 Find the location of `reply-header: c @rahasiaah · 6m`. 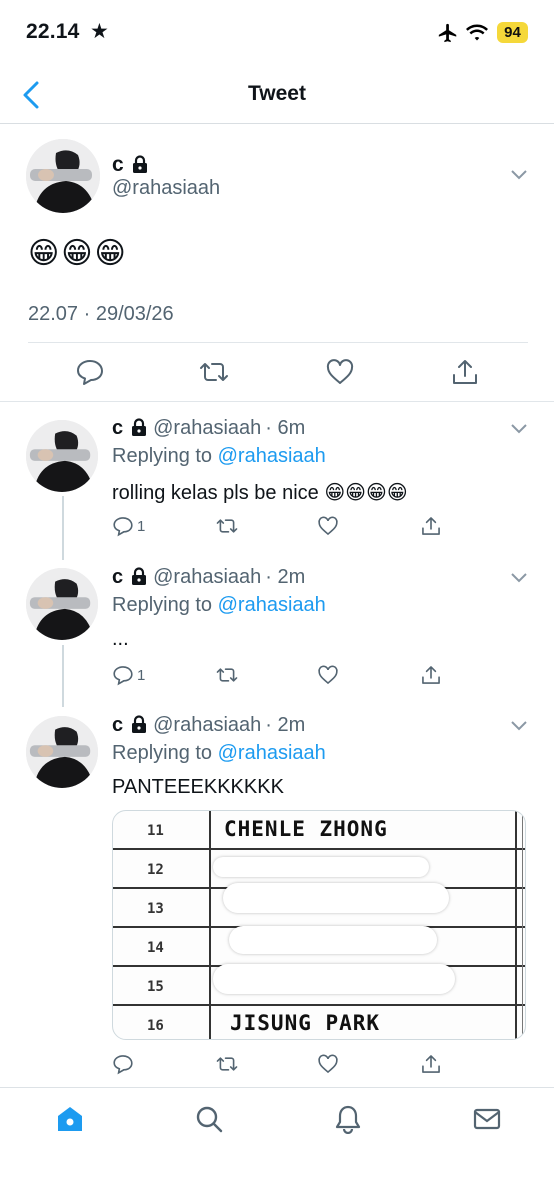

reply-header: c @rahasiaah · 6m is located at coordinates (208, 428).